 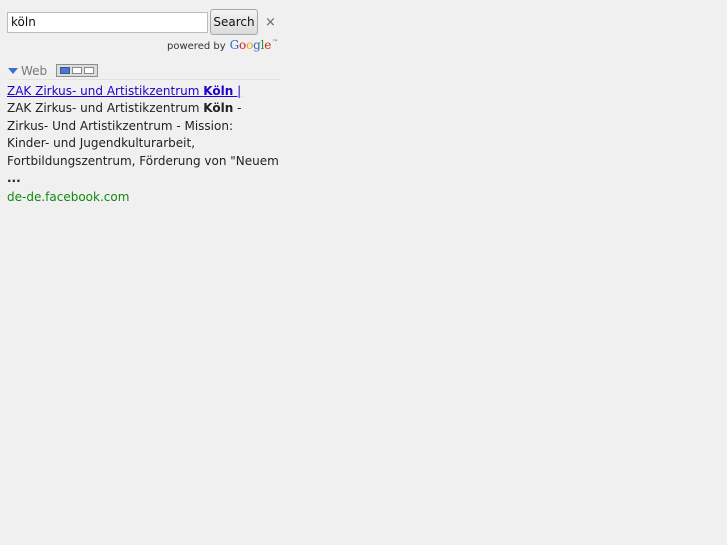 I want to click on tab-web: Web, so click(x=34, y=71).